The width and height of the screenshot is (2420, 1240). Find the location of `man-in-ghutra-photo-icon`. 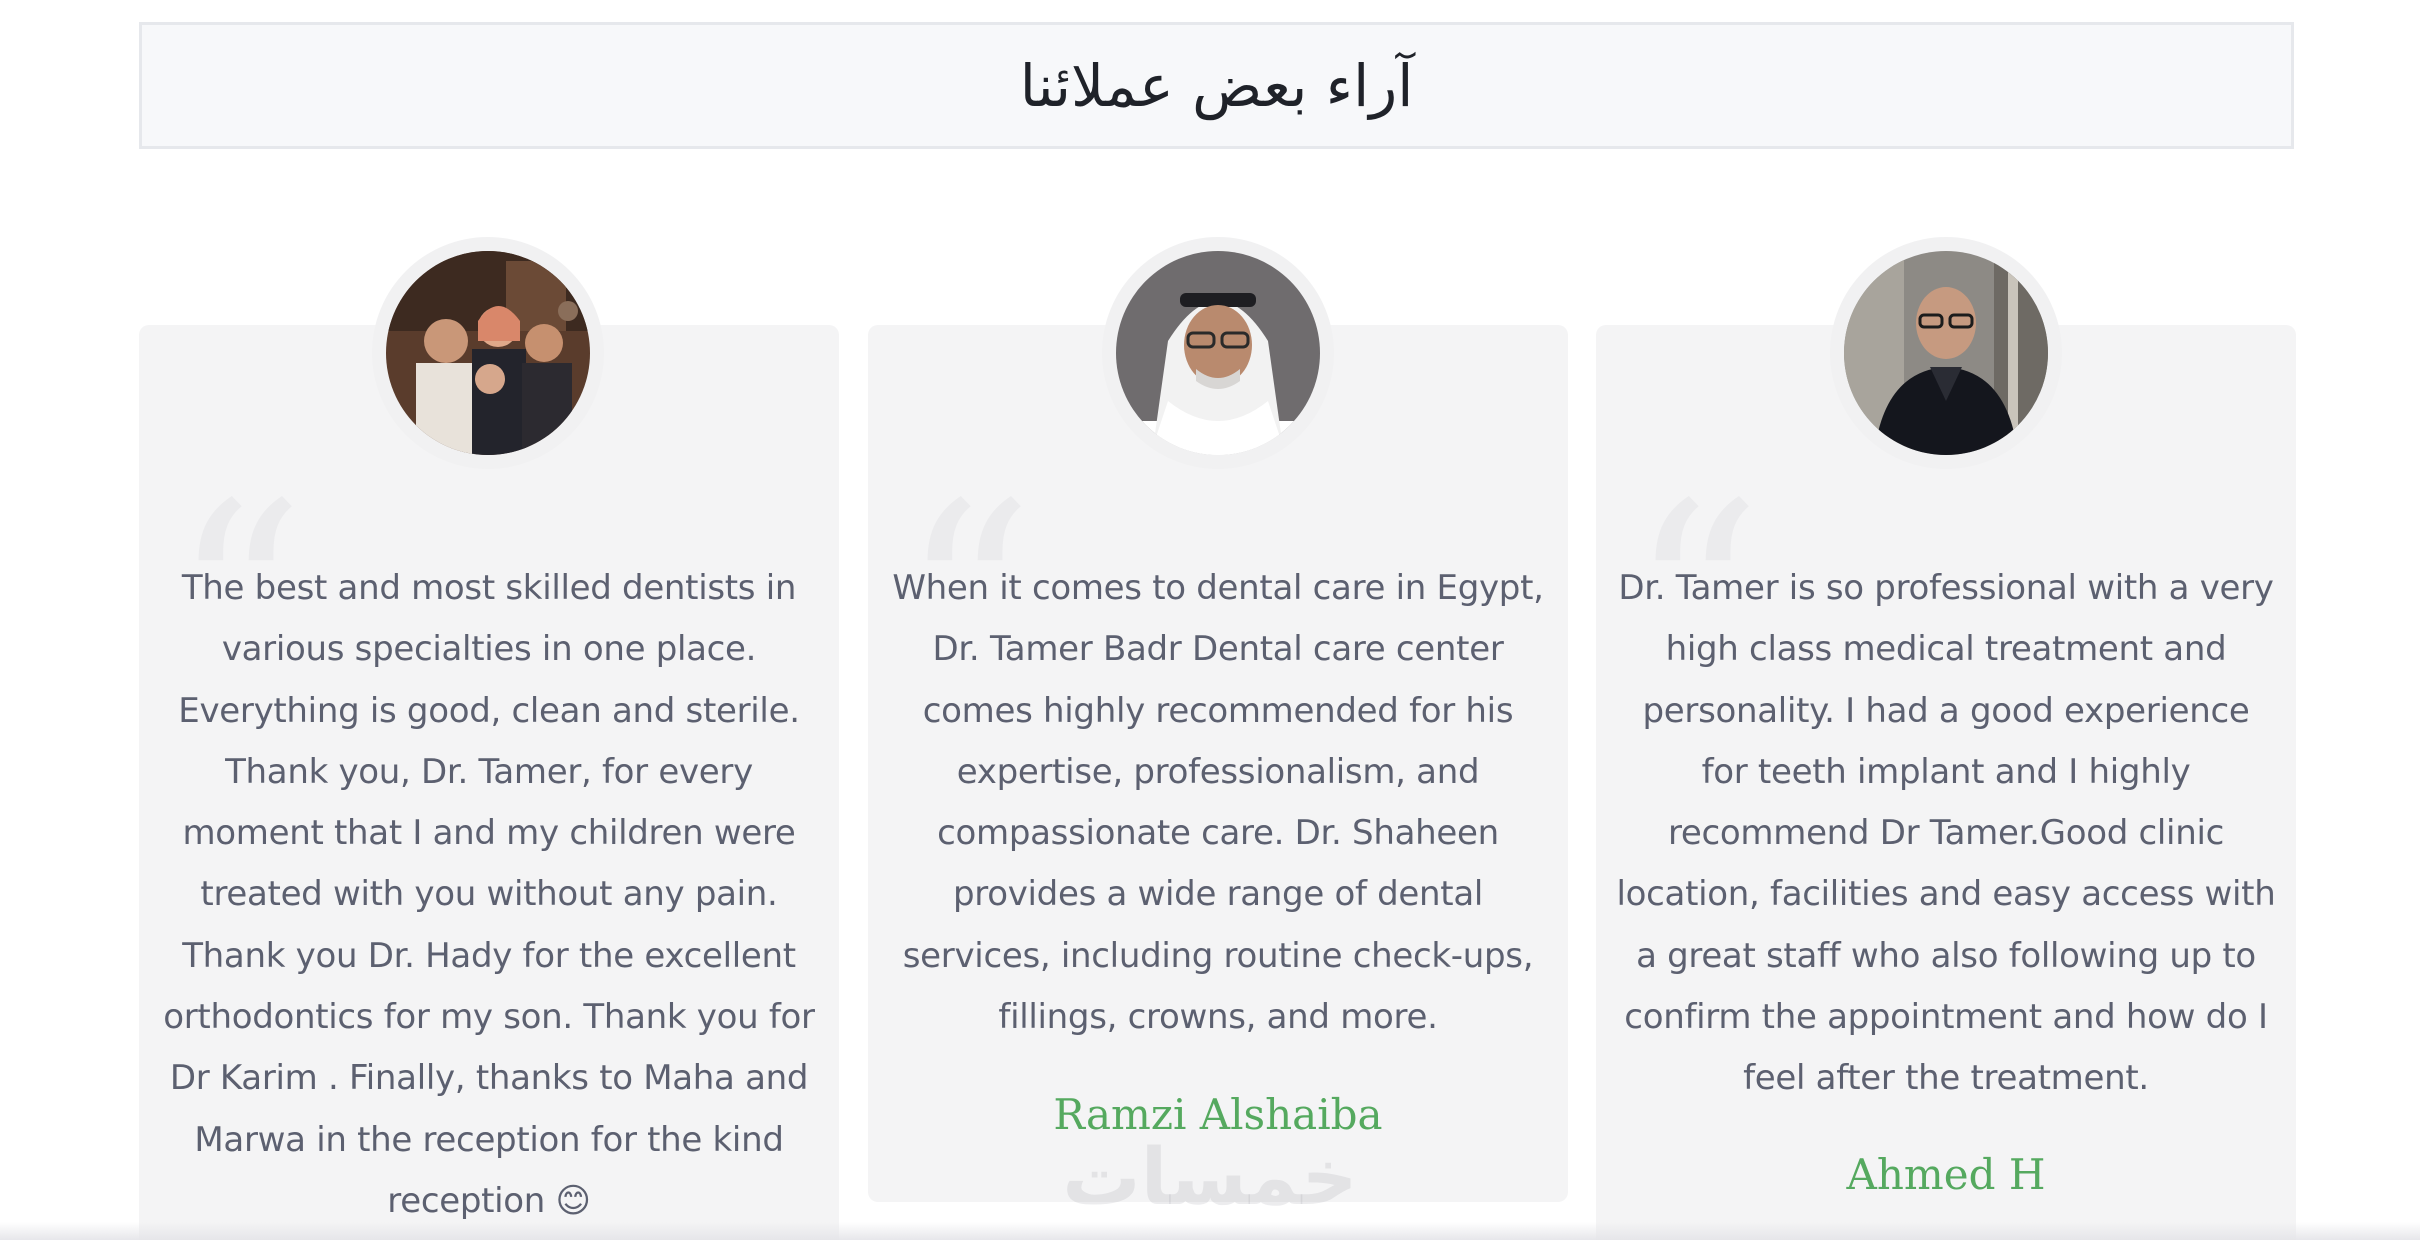

man-in-ghutra-photo-icon is located at coordinates (1218, 353).